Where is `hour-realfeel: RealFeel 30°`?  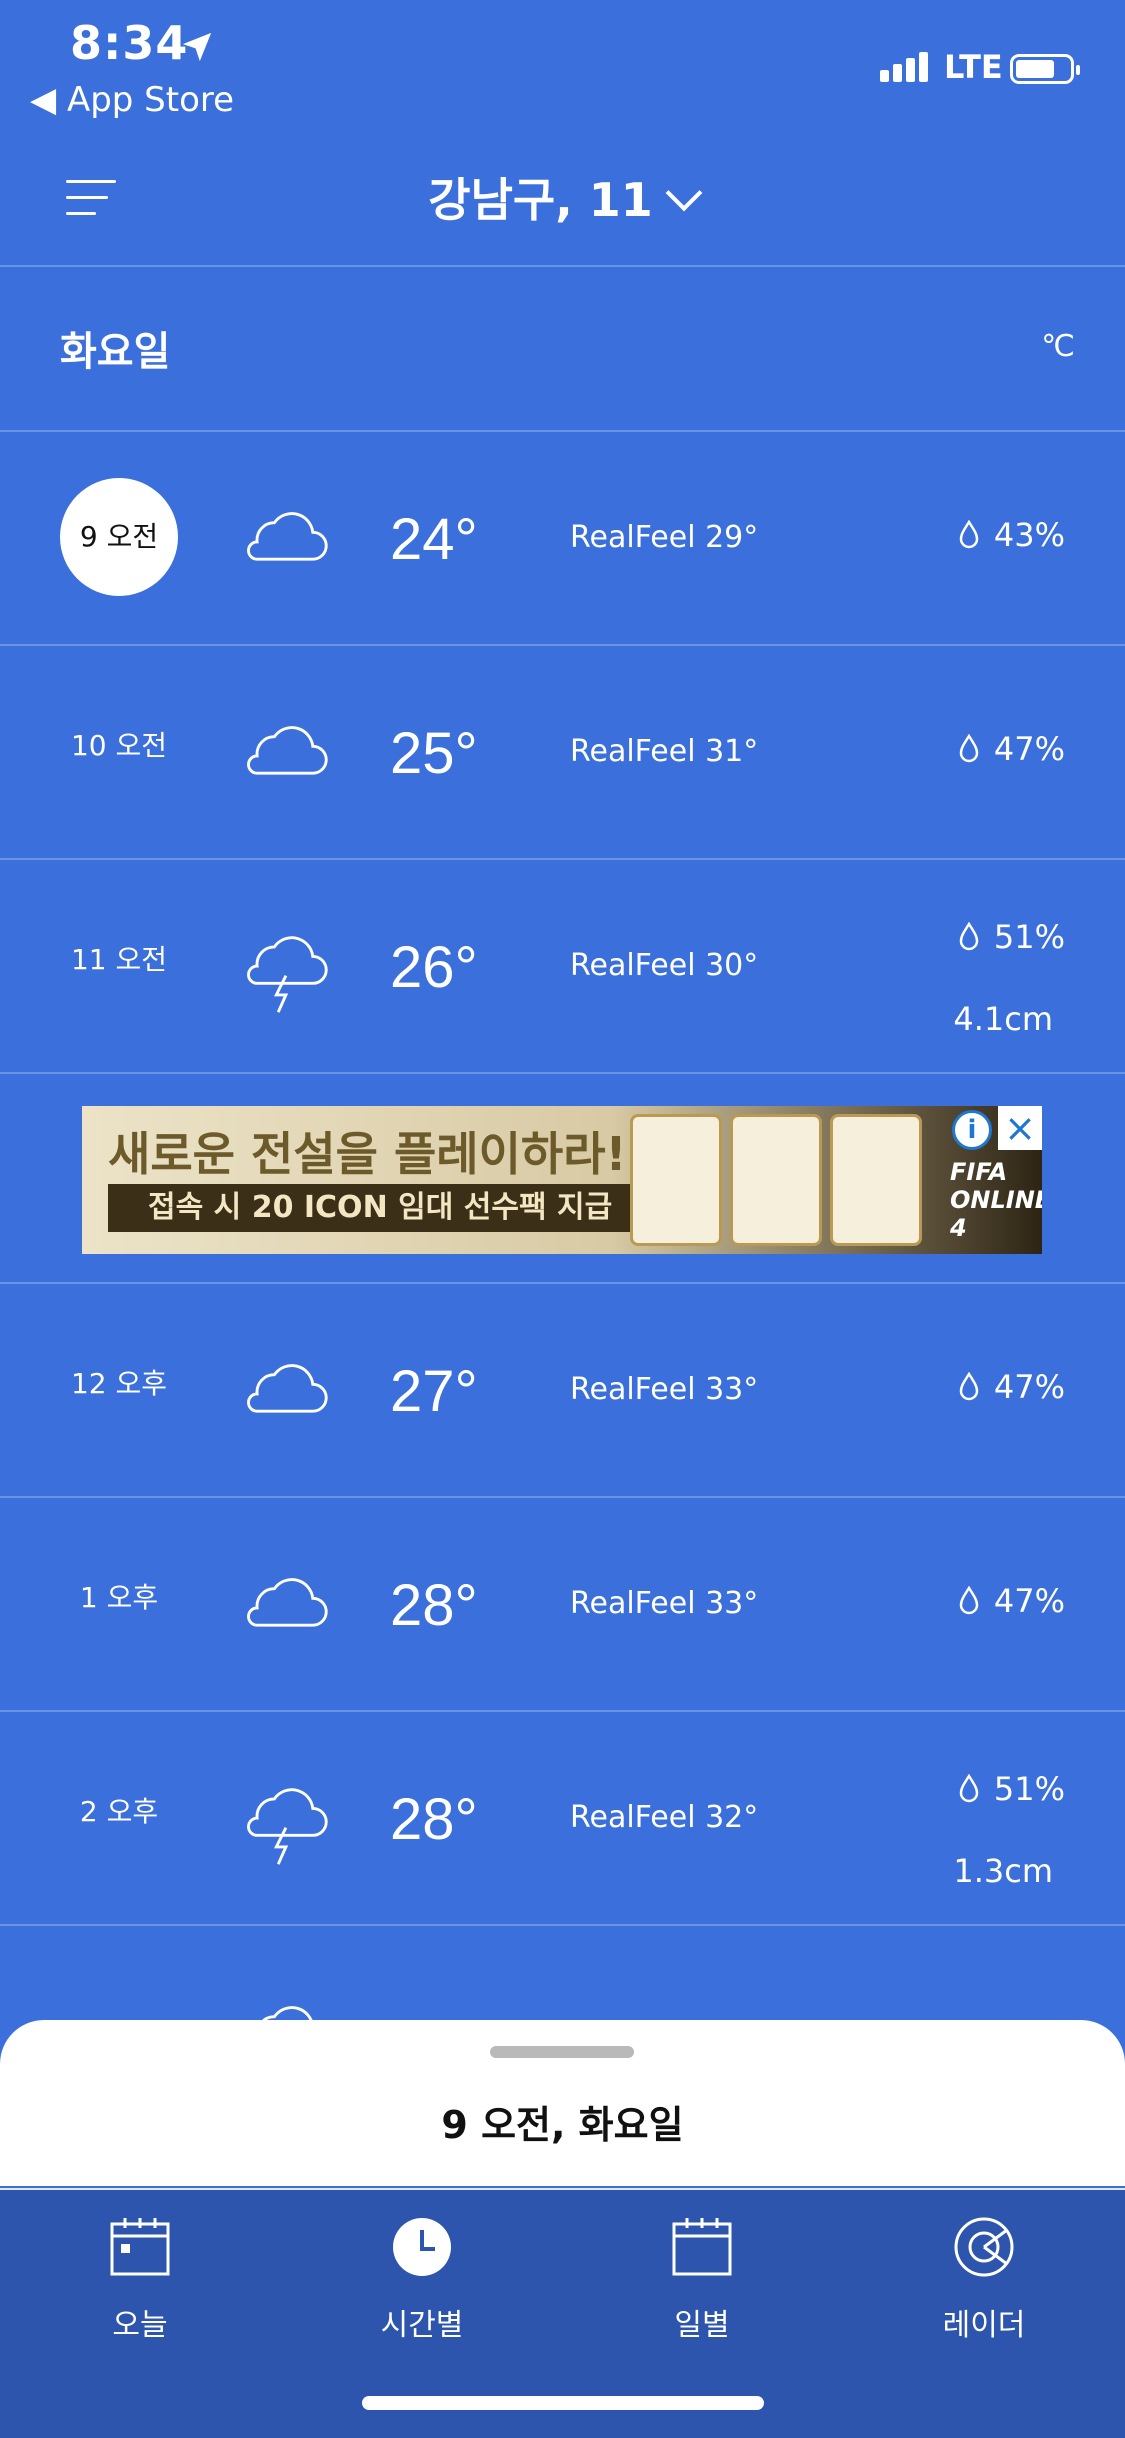
hour-realfeel: RealFeel 30° is located at coordinates (664, 965).